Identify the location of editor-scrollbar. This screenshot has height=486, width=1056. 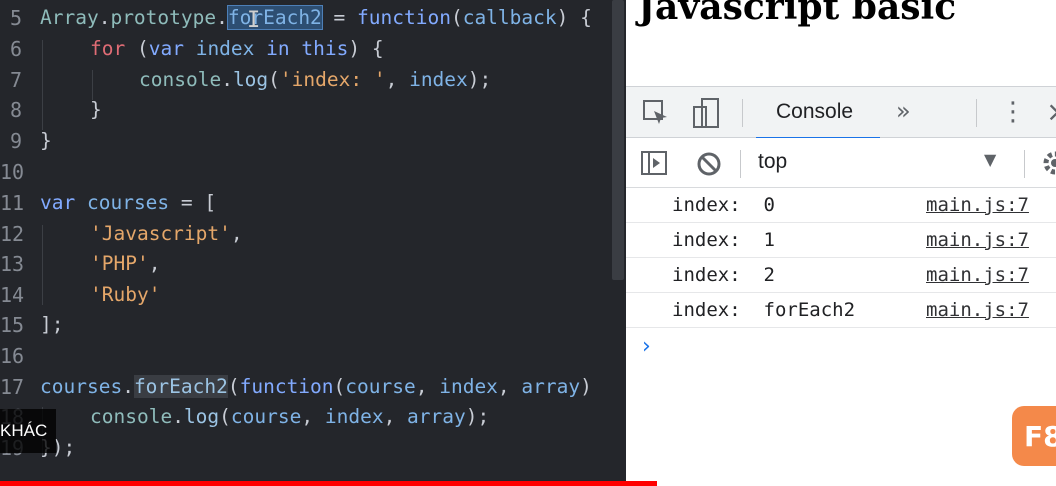
(618, 140).